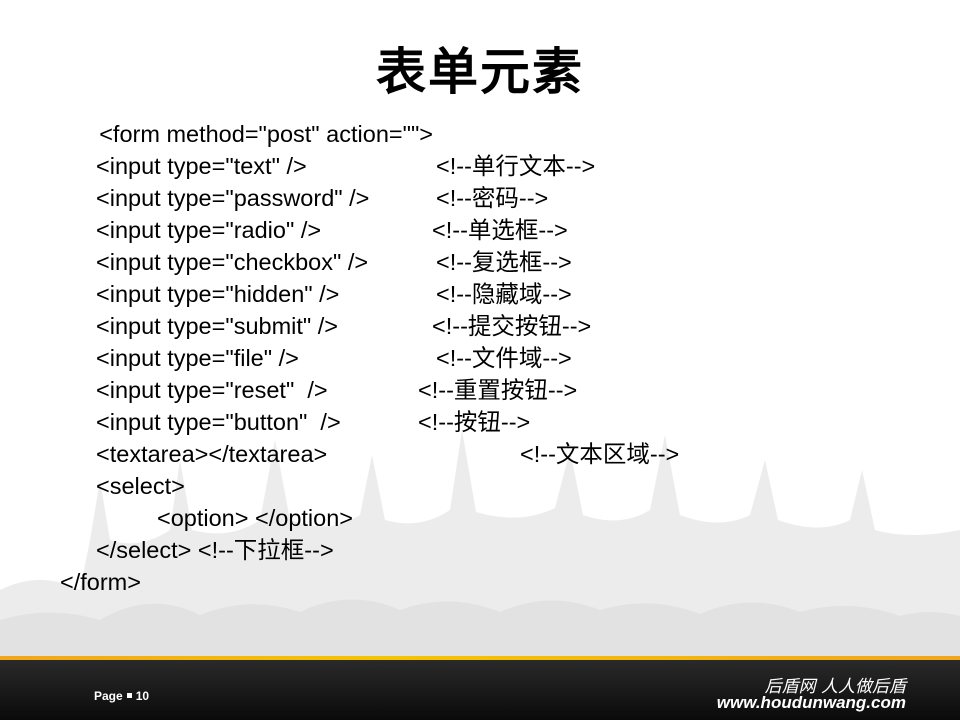 This screenshot has height=720, width=960. Describe the element at coordinates (201, 166) in the screenshot. I see `code-text: <input type="text" />` at that location.